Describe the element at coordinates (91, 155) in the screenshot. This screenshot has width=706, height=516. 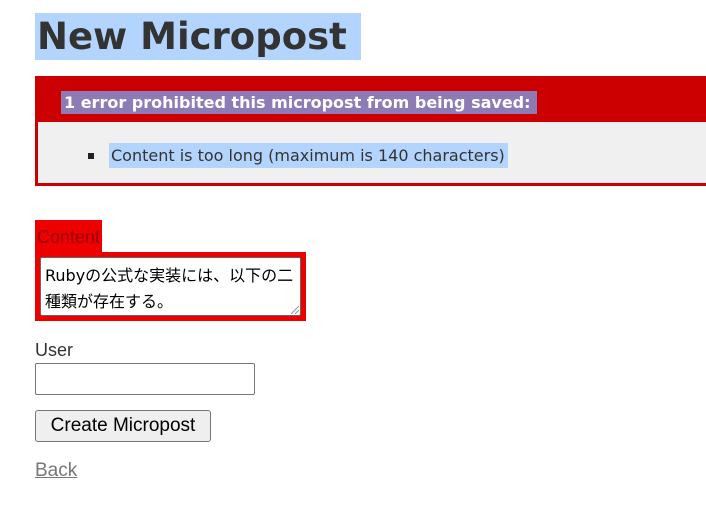
I see `bullet-icon` at that location.